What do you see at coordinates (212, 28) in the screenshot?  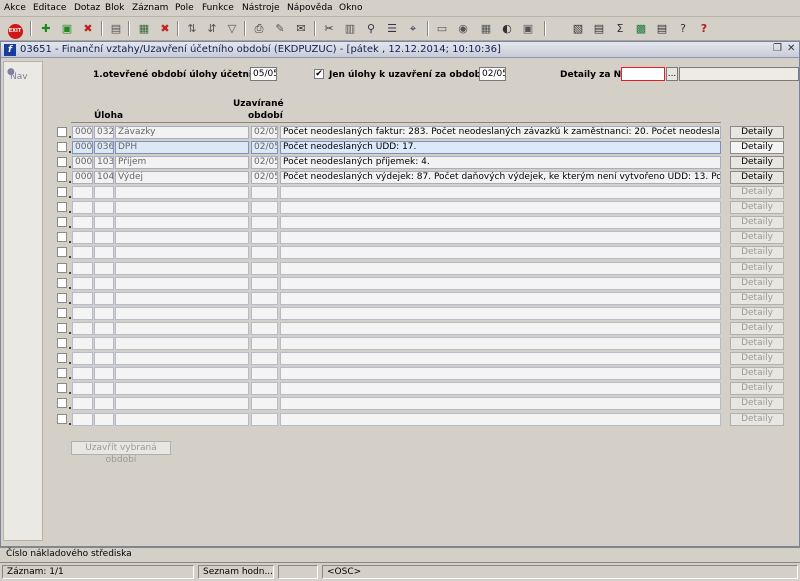 I see `sort-desc-icon: ⇵` at bounding box center [212, 28].